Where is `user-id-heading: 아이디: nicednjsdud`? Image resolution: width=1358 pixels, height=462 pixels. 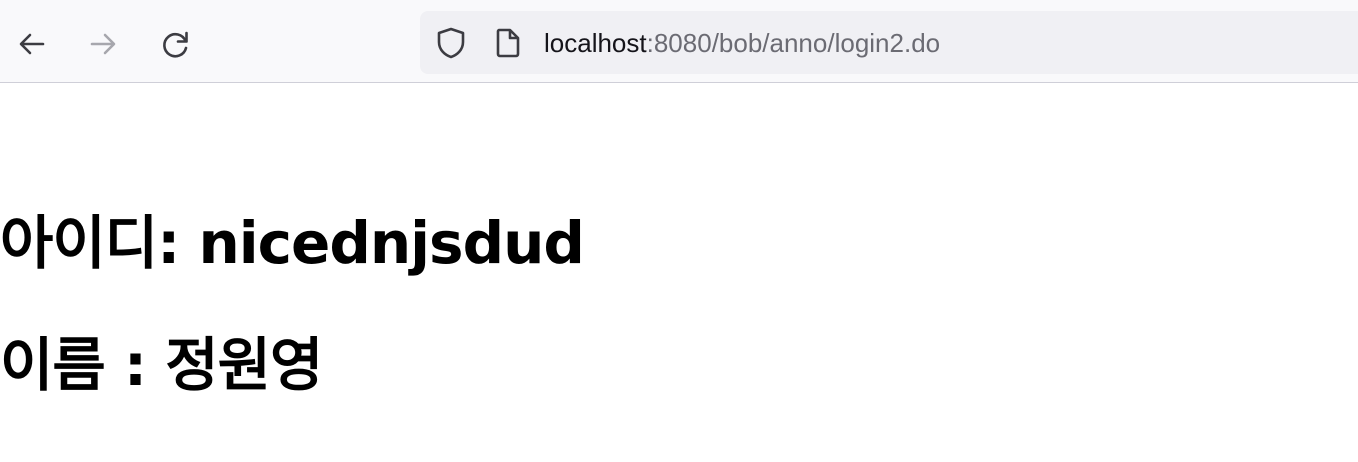 user-id-heading: 아이디: nicednjsdud is located at coordinates (292, 243).